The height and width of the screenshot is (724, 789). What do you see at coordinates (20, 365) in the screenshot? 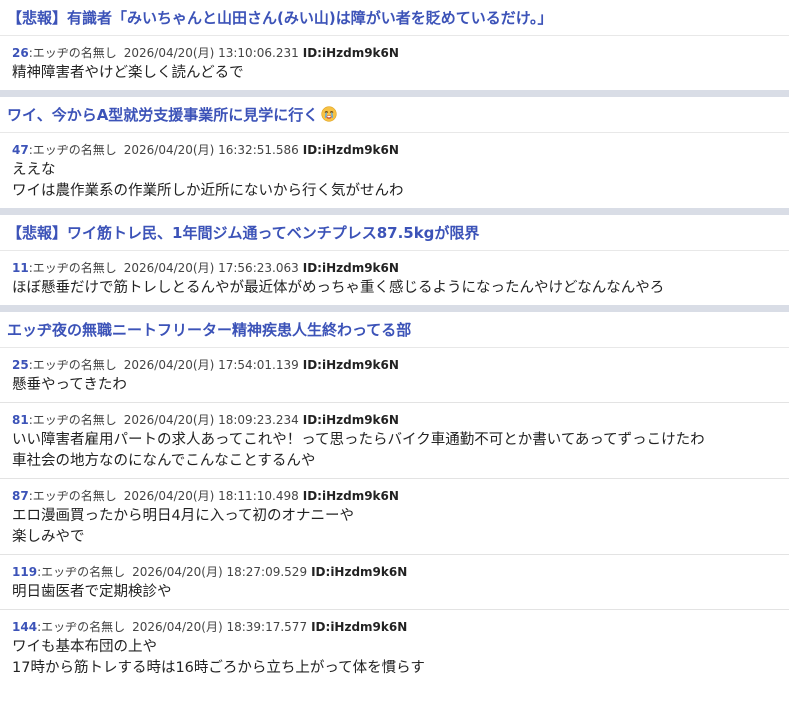
I see `post-number-link: 25` at bounding box center [20, 365].